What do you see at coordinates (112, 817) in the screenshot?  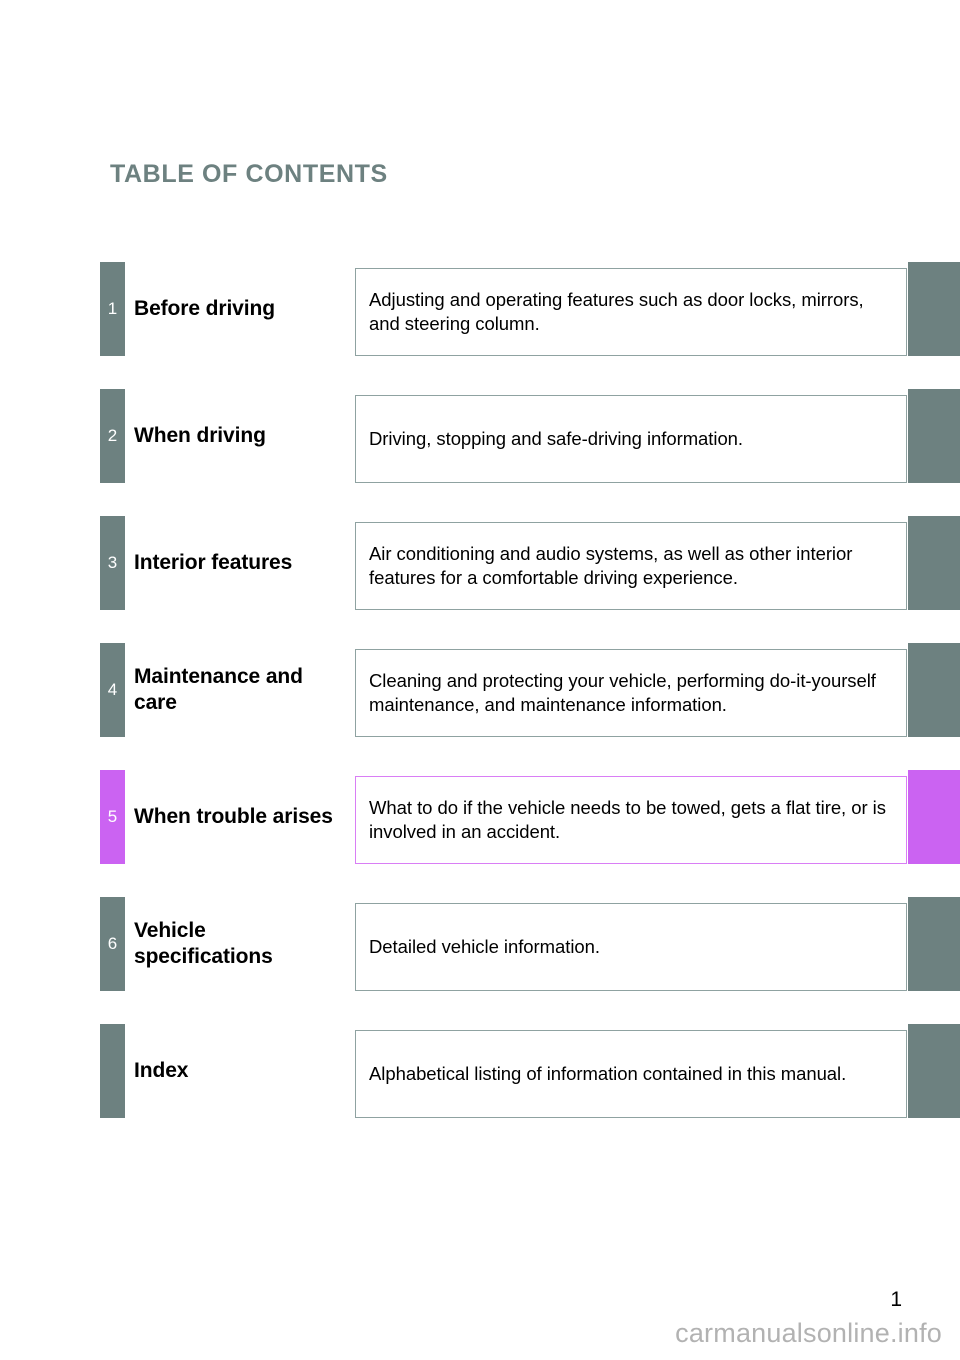 I see `section-number-tab: 5` at bounding box center [112, 817].